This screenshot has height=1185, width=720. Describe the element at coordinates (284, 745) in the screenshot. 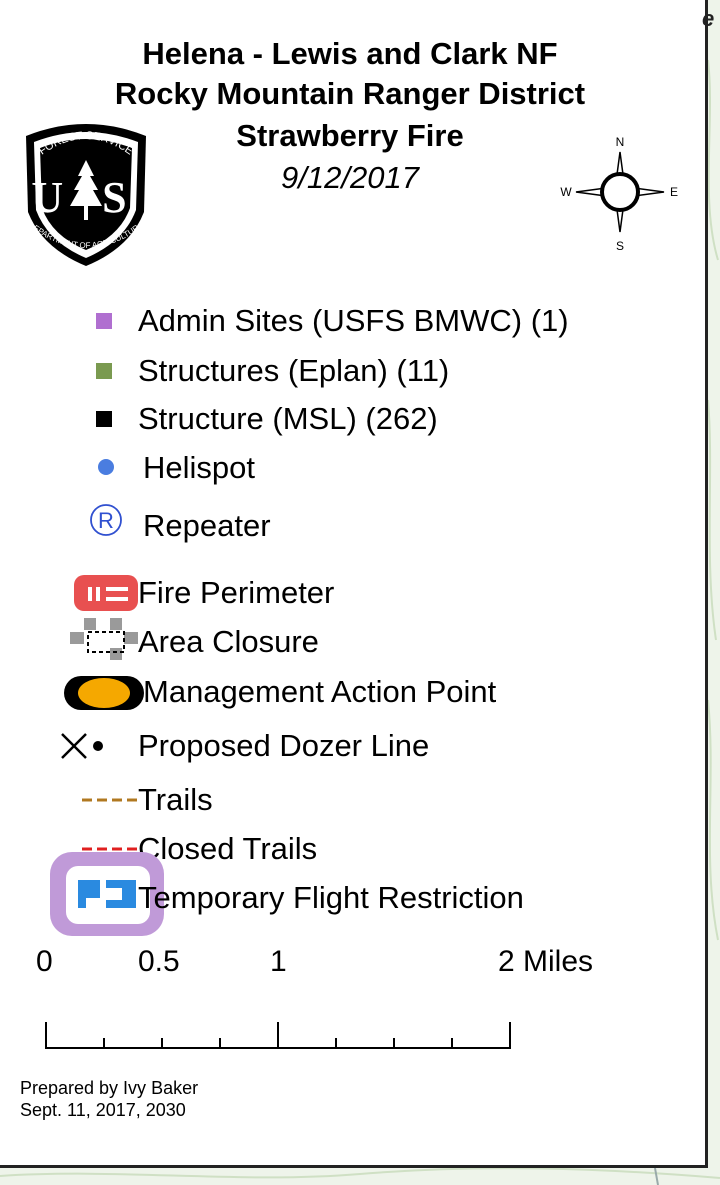

I see `legend-label: Proposed Dozer Line` at that location.